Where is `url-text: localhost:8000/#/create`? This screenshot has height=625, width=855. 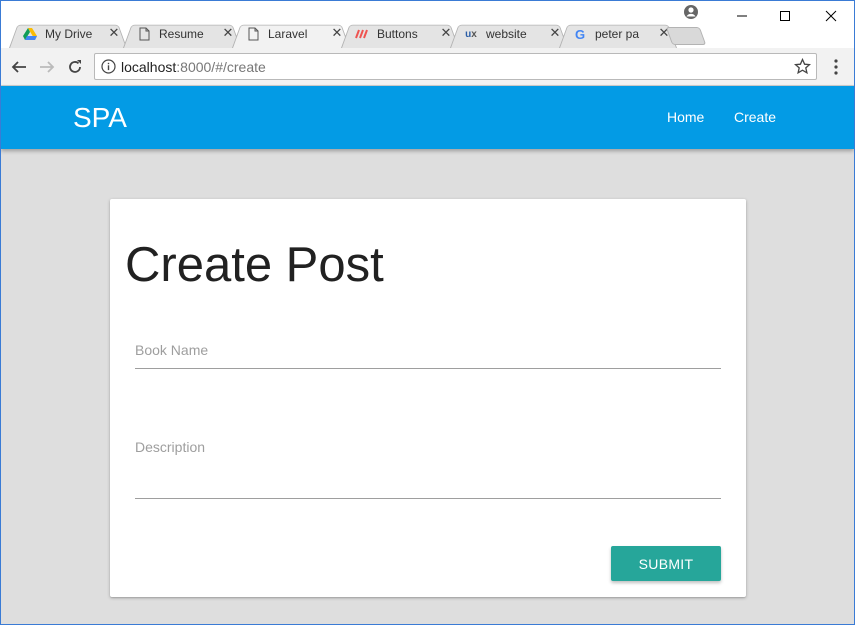
url-text: localhost:8000/#/create is located at coordinates (193, 67).